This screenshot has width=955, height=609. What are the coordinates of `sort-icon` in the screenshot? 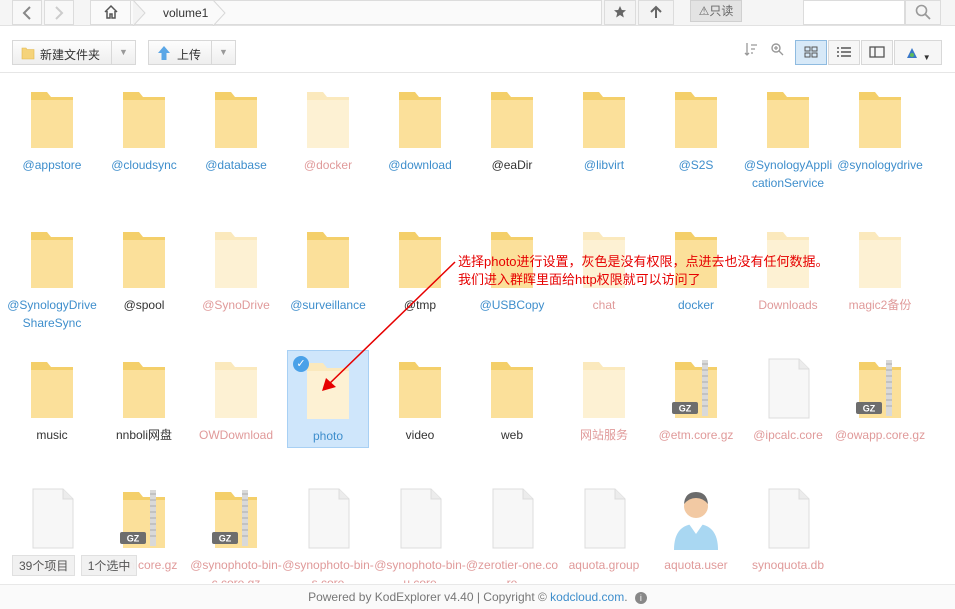 It's located at (751, 53).